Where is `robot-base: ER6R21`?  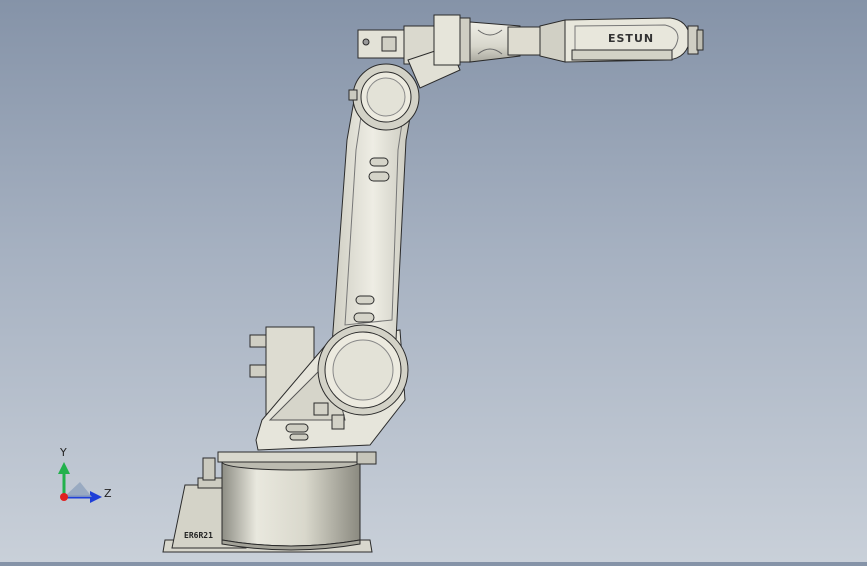
robot-base: ER6R21 is located at coordinates (269, 502).